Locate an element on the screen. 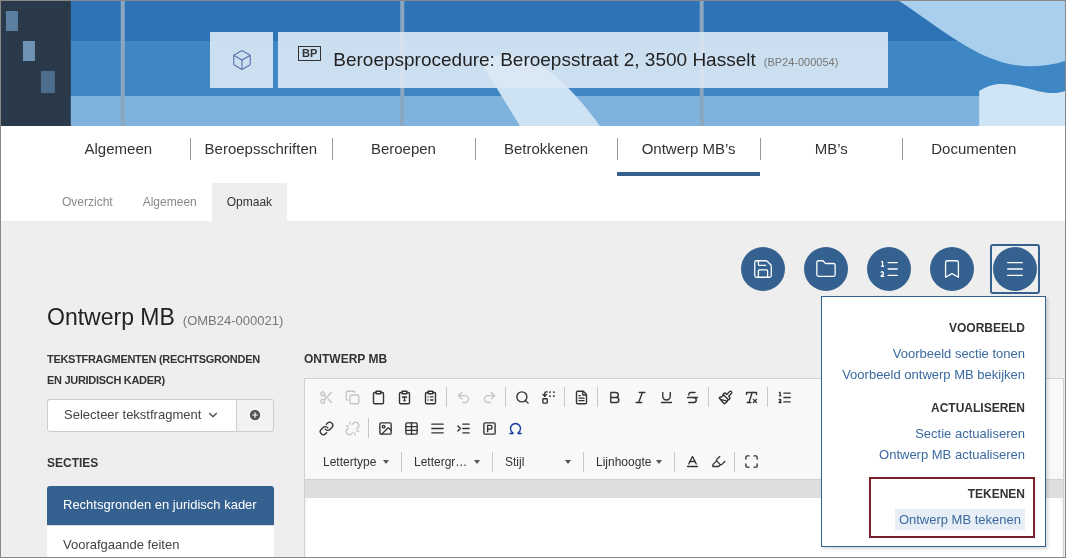 This screenshot has height=558, width=1066. menu-link: Voorbeeld sectie tonen is located at coordinates (958, 353).